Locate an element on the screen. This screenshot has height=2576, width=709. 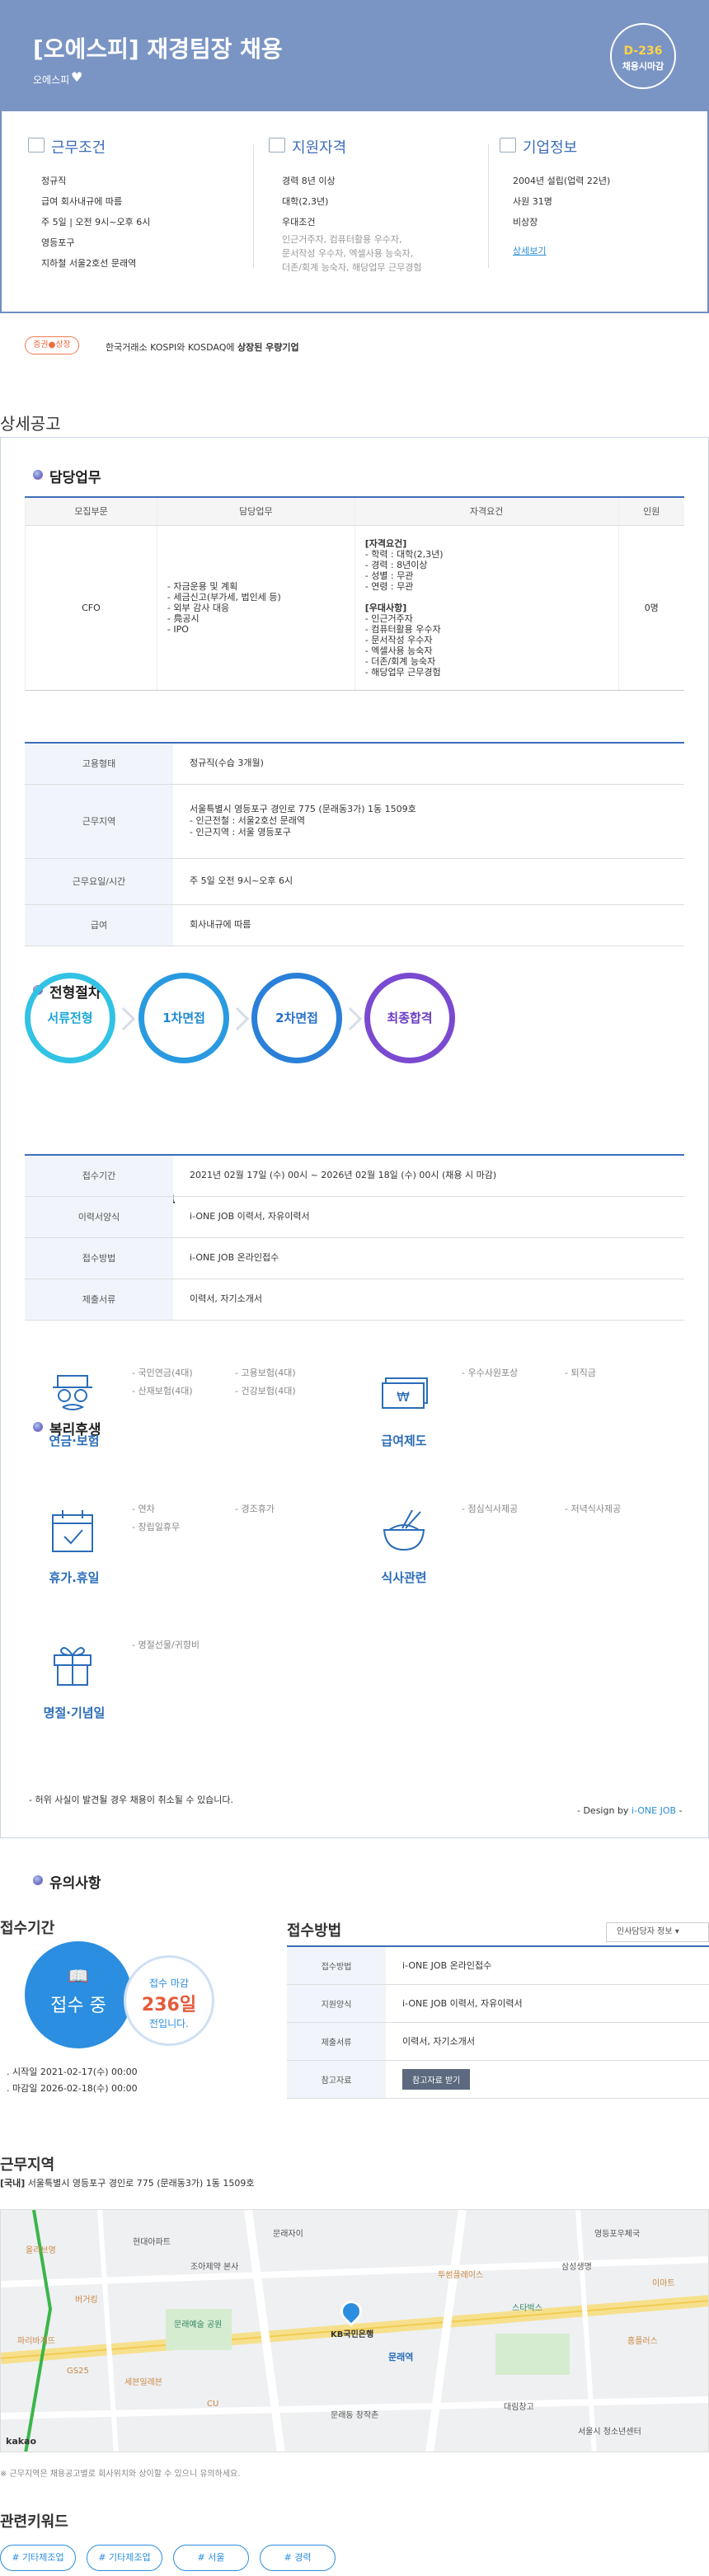
reference-download-button: 참고자료 받기 is located at coordinates (436, 2079).